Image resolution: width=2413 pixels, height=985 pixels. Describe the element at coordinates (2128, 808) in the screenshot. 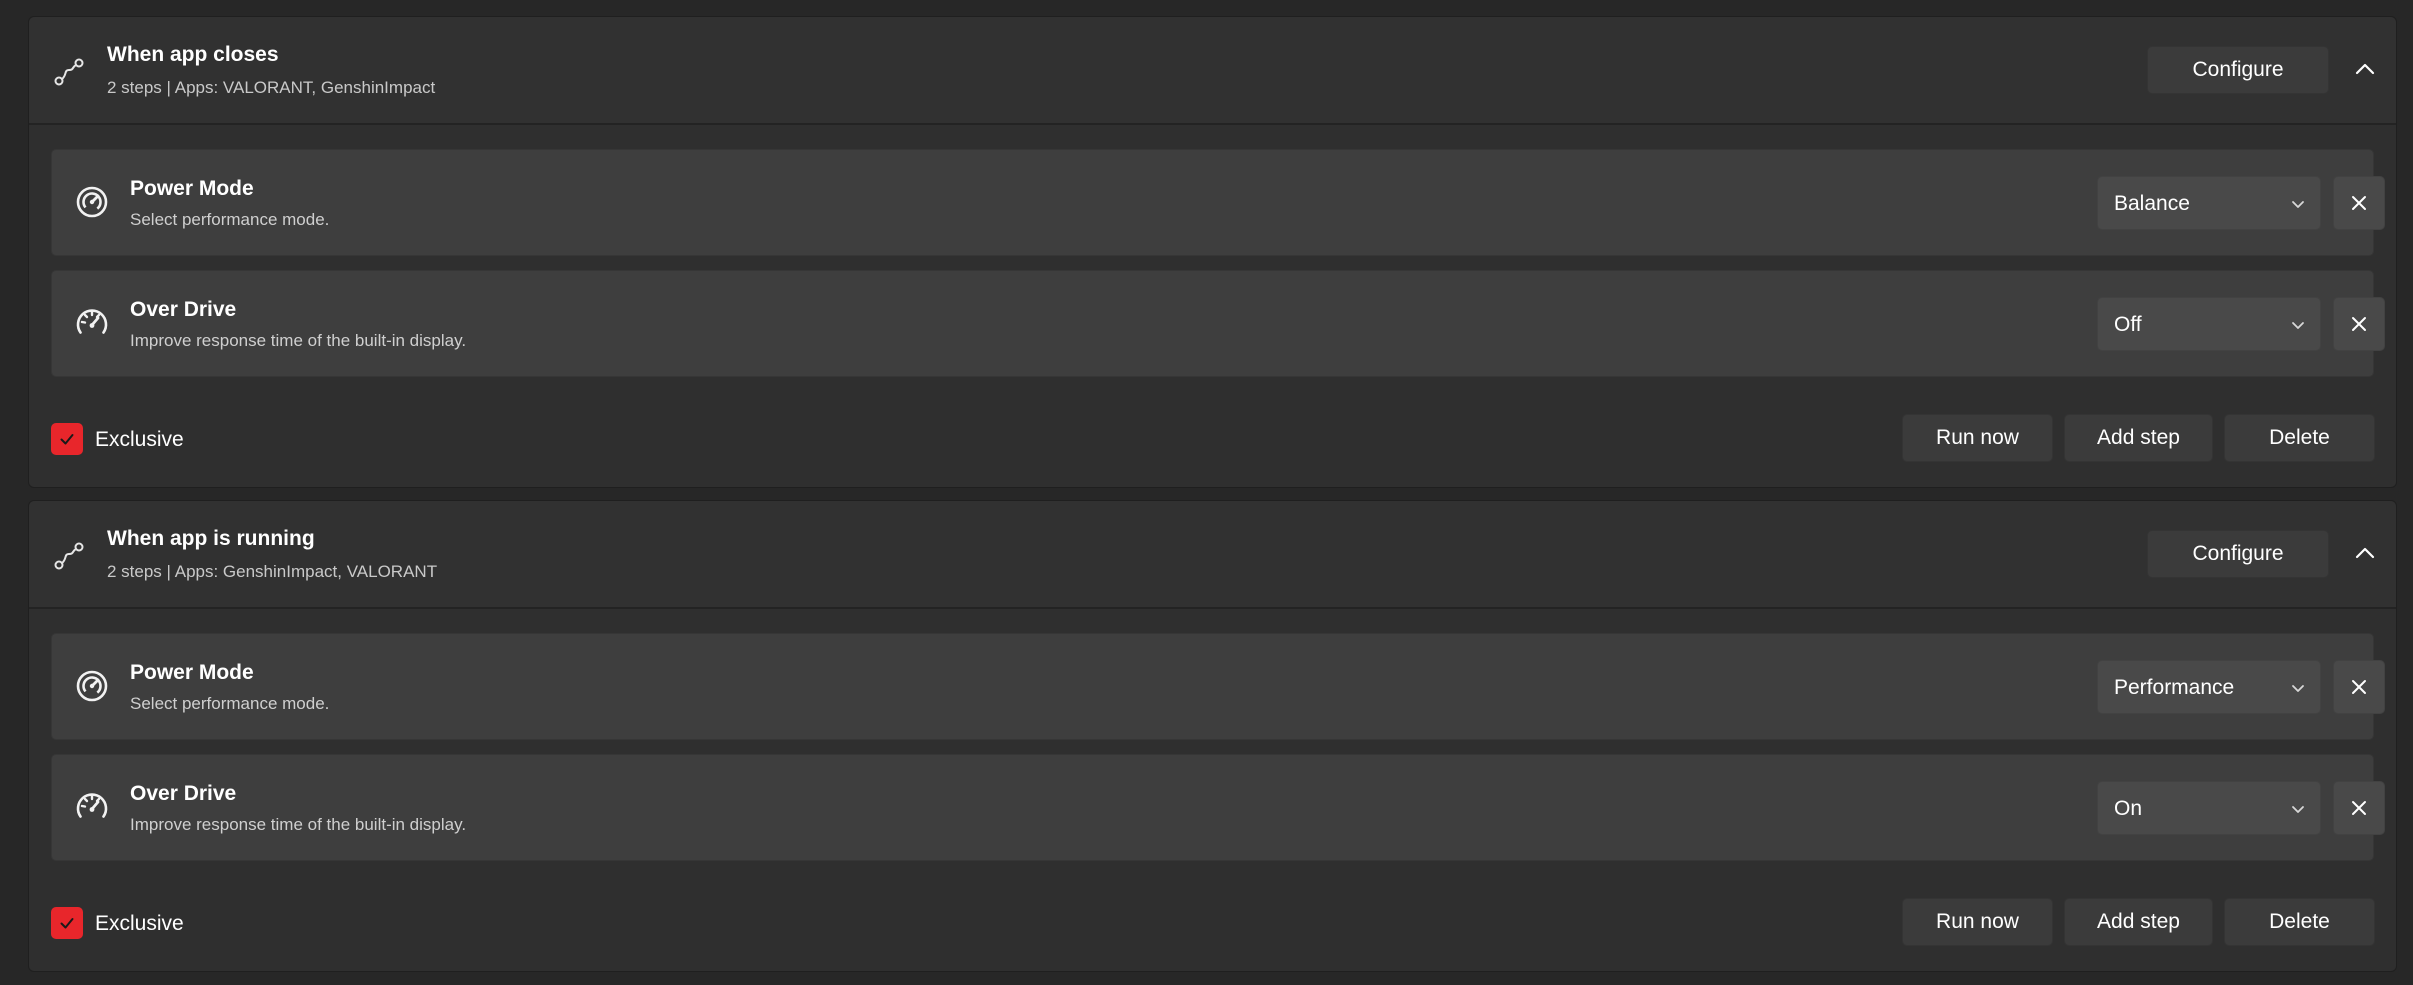

I see `select-value: On` at that location.